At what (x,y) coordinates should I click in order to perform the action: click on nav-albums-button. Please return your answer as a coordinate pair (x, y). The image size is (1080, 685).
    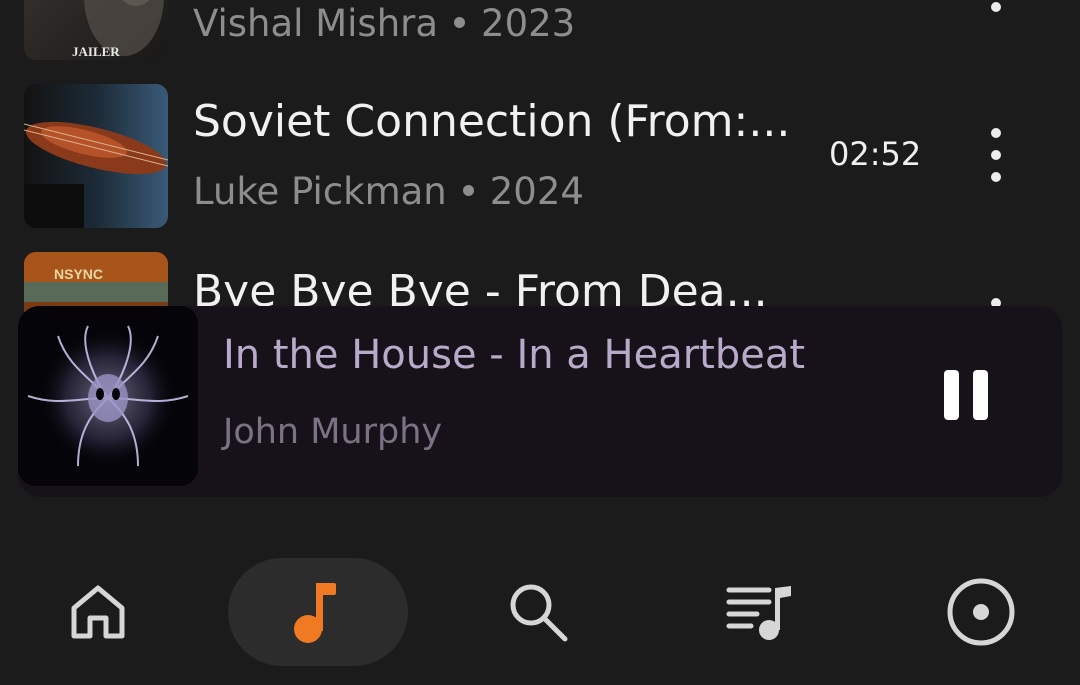
    Looking at the image, I should click on (981, 612).